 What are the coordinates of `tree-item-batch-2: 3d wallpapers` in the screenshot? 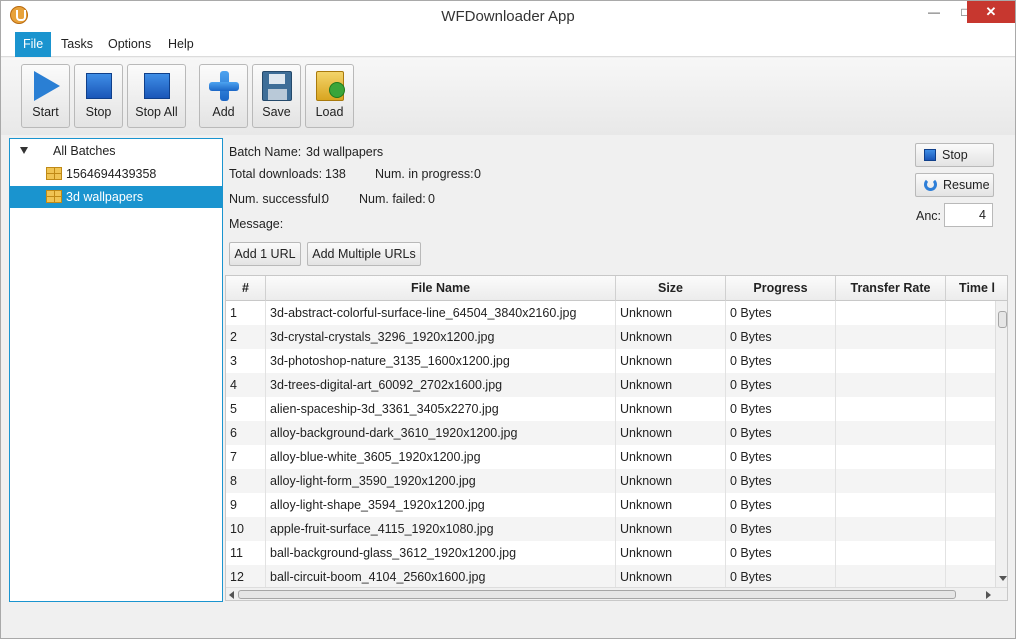 It's located at (116, 197).